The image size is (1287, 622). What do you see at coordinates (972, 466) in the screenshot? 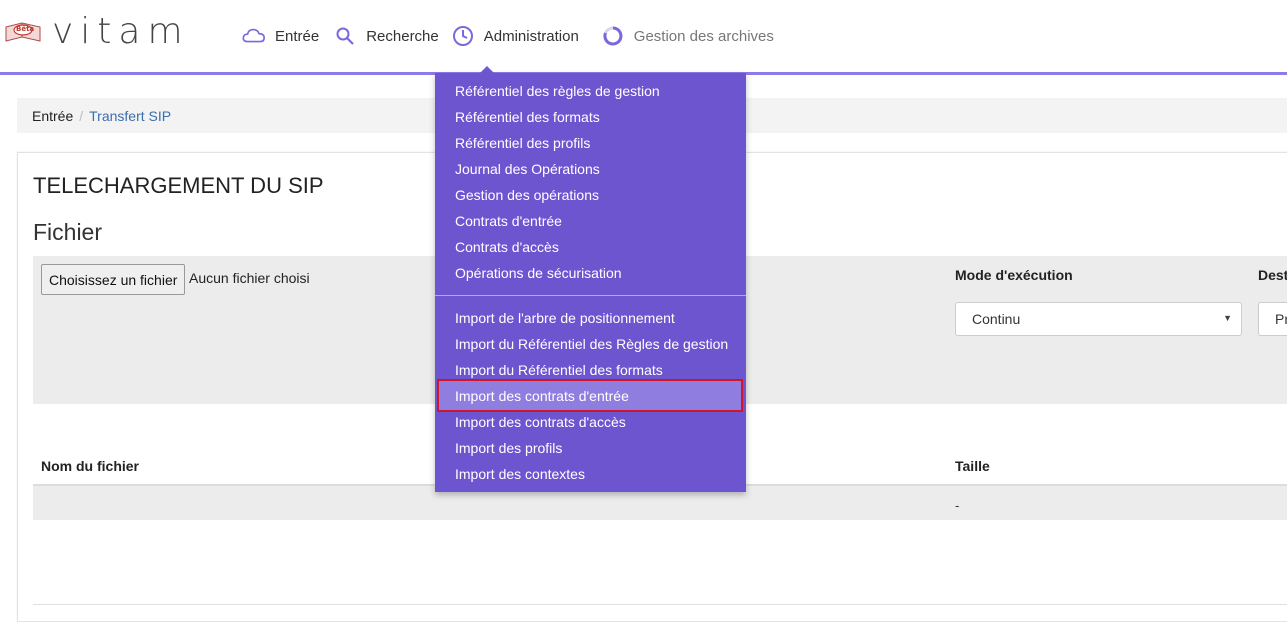
I see `column-header-size: Taille` at bounding box center [972, 466].